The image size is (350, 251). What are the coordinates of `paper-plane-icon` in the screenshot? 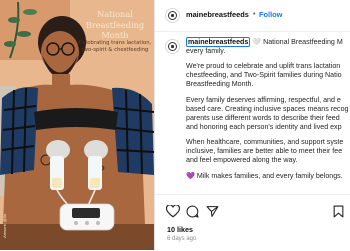 It's located at (212, 211).